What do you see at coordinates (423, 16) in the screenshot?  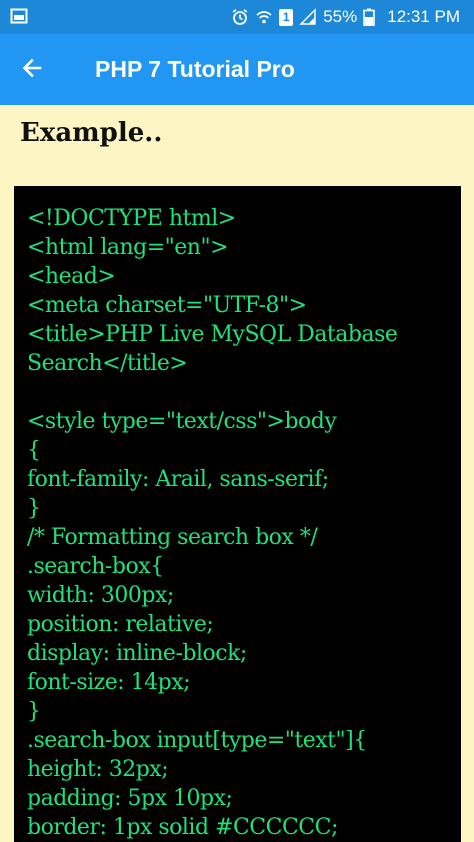 I see `clock: 12:31 PM` at bounding box center [423, 16].